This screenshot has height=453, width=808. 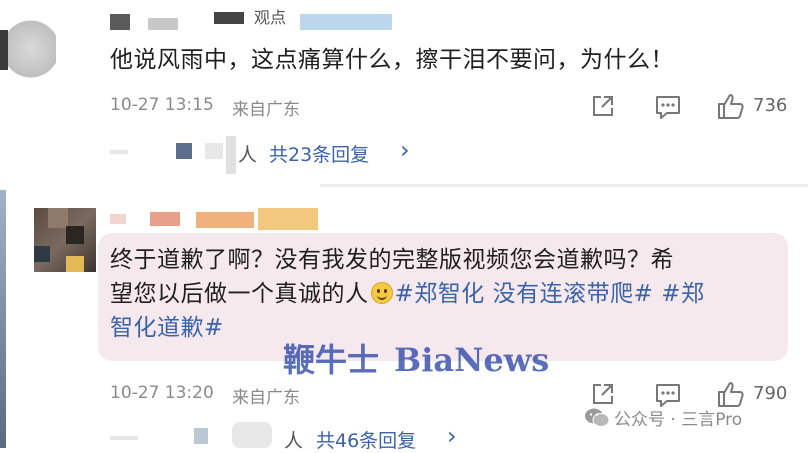 I want to click on comment-divider, so click(x=564, y=185).